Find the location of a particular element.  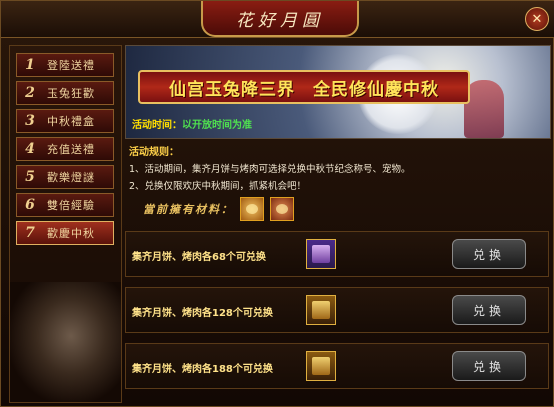

tab-recharge-gift: 4 充值送禮 is located at coordinates (65, 149).